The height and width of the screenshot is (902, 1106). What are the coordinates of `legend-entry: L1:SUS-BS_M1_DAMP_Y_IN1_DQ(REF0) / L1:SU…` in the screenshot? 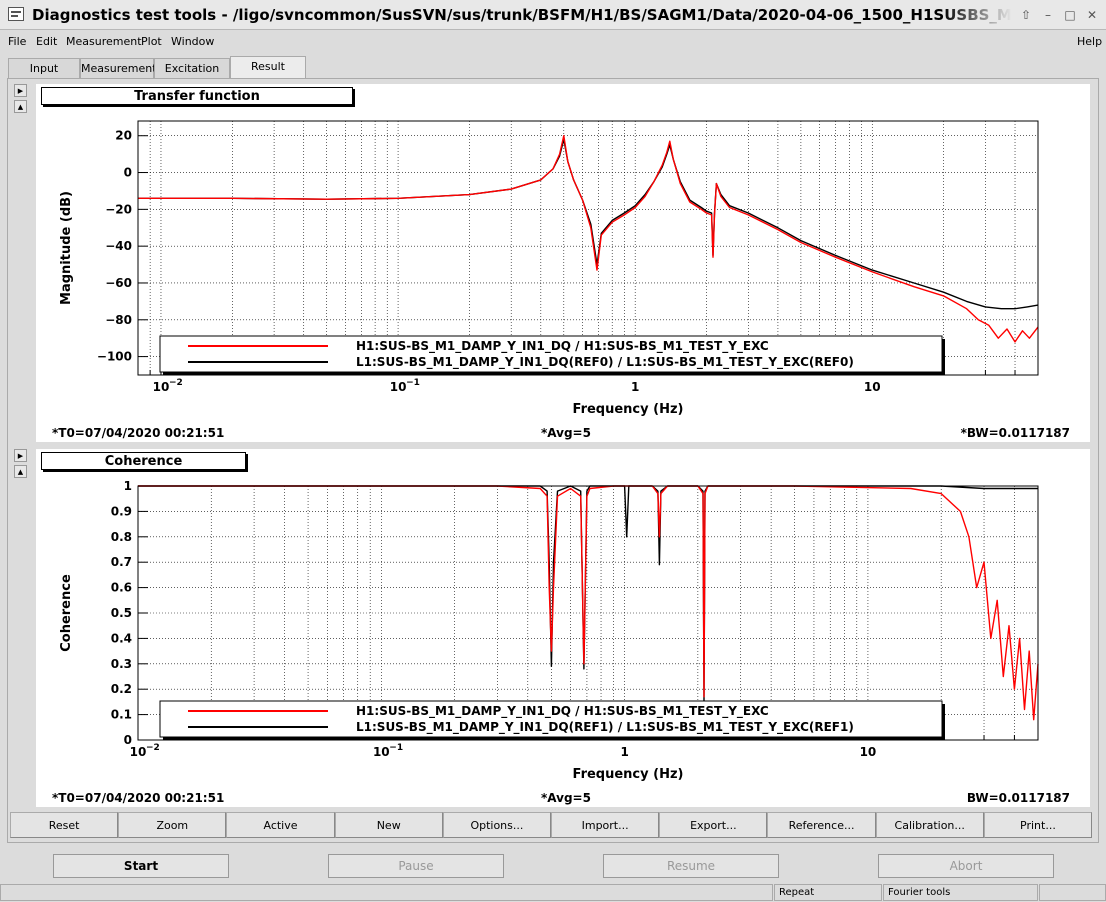 It's located at (605, 362).